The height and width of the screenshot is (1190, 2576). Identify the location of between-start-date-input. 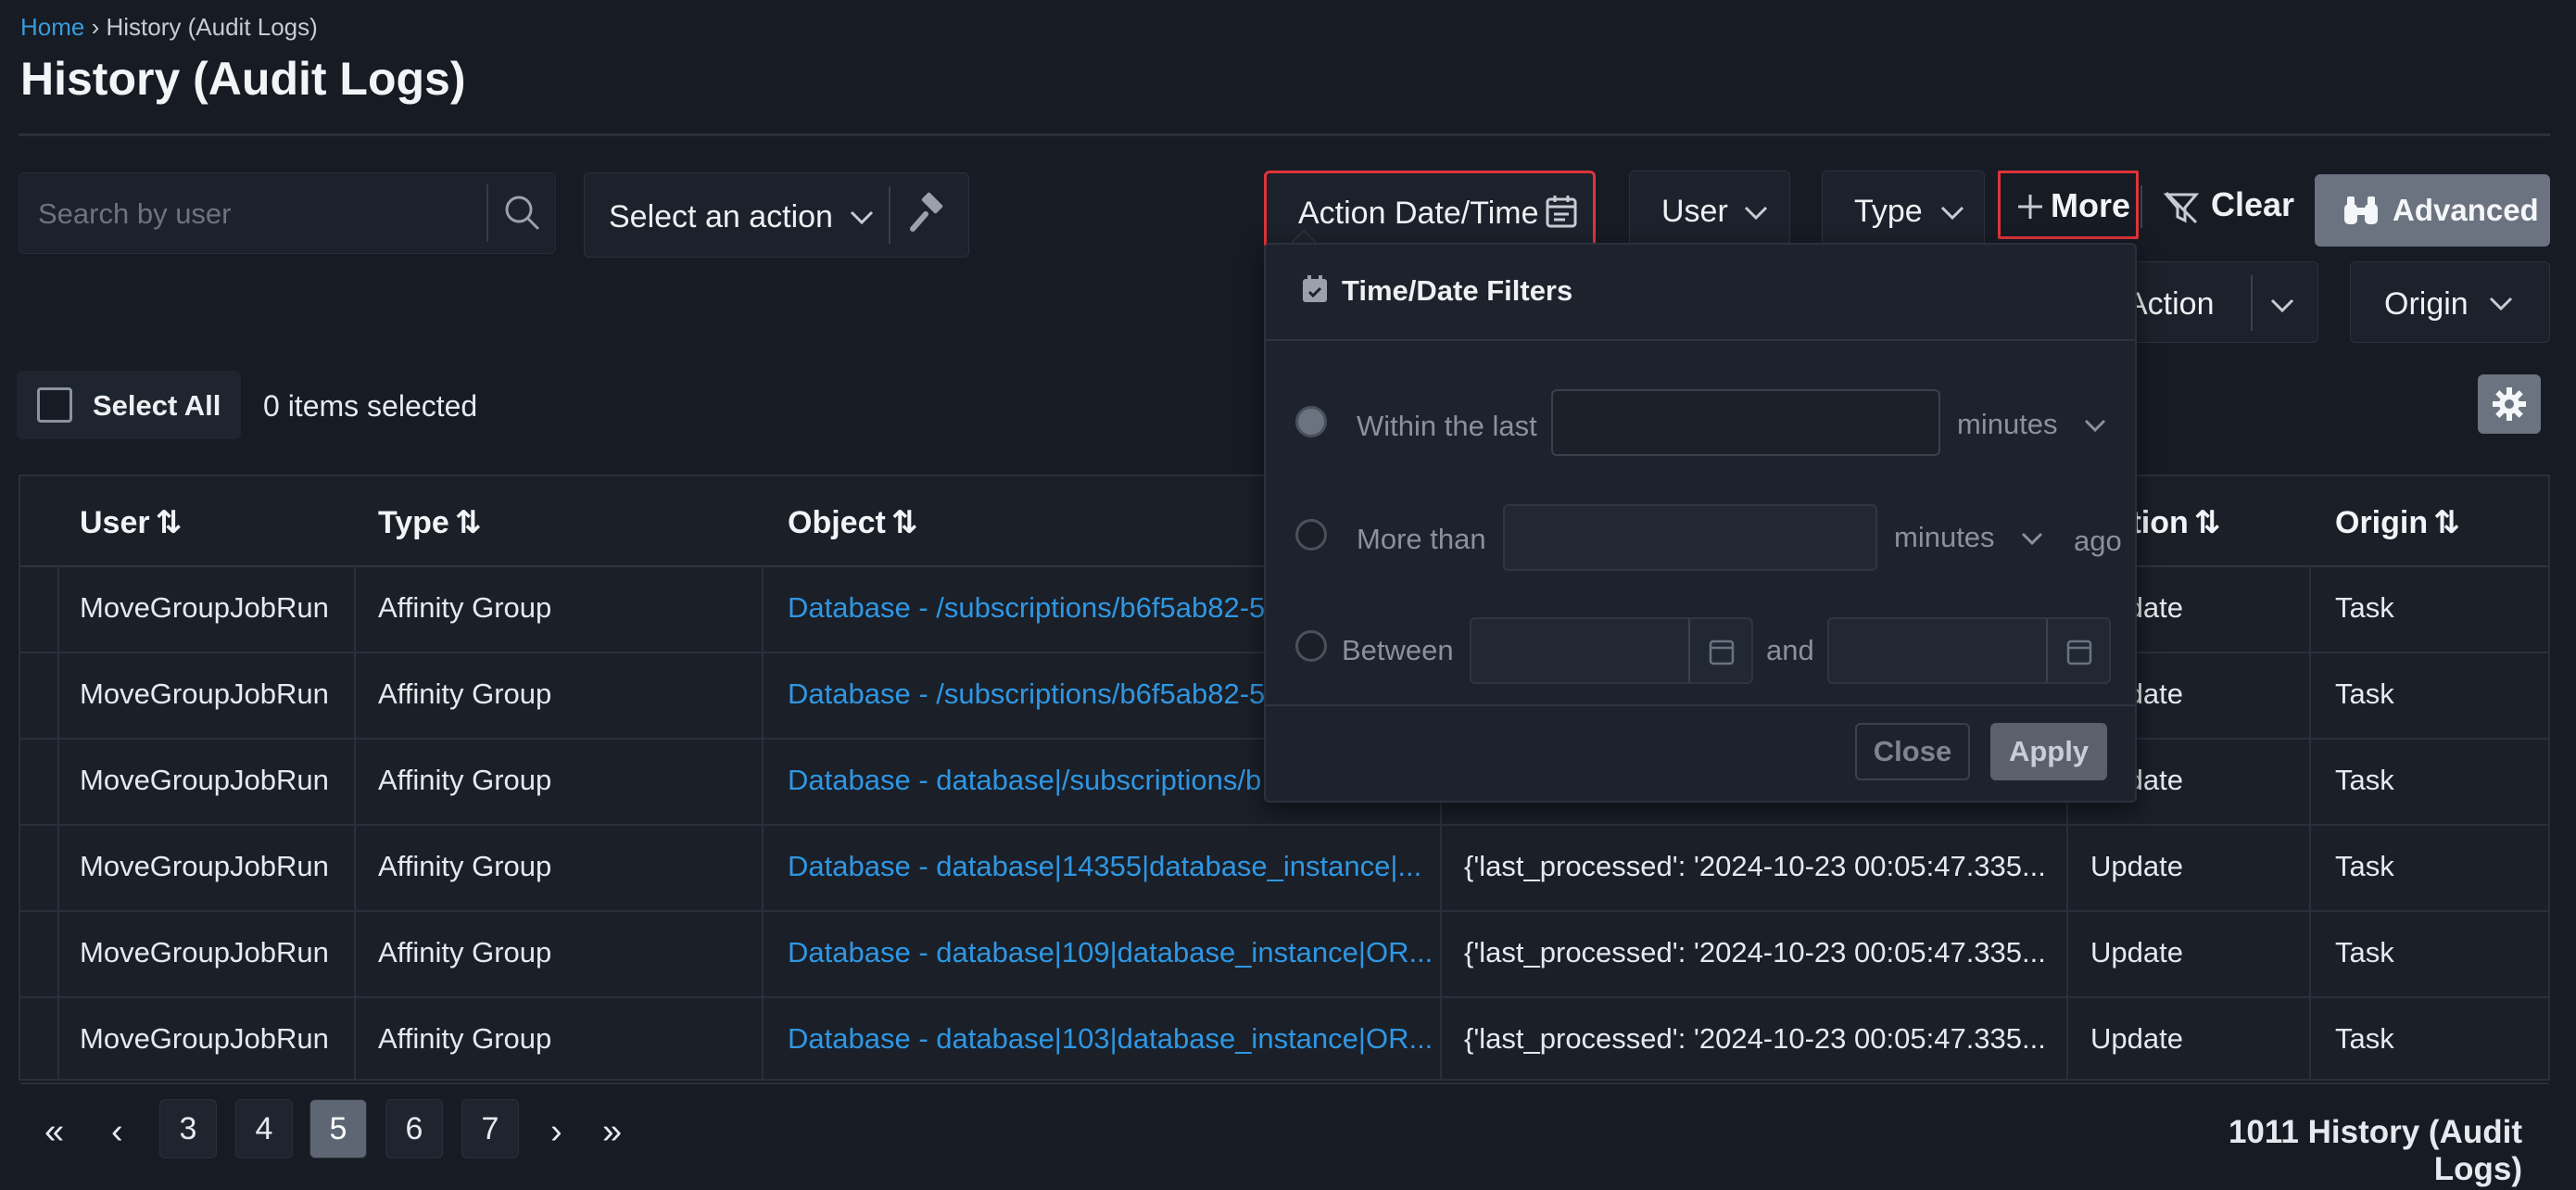
(1611, 650).